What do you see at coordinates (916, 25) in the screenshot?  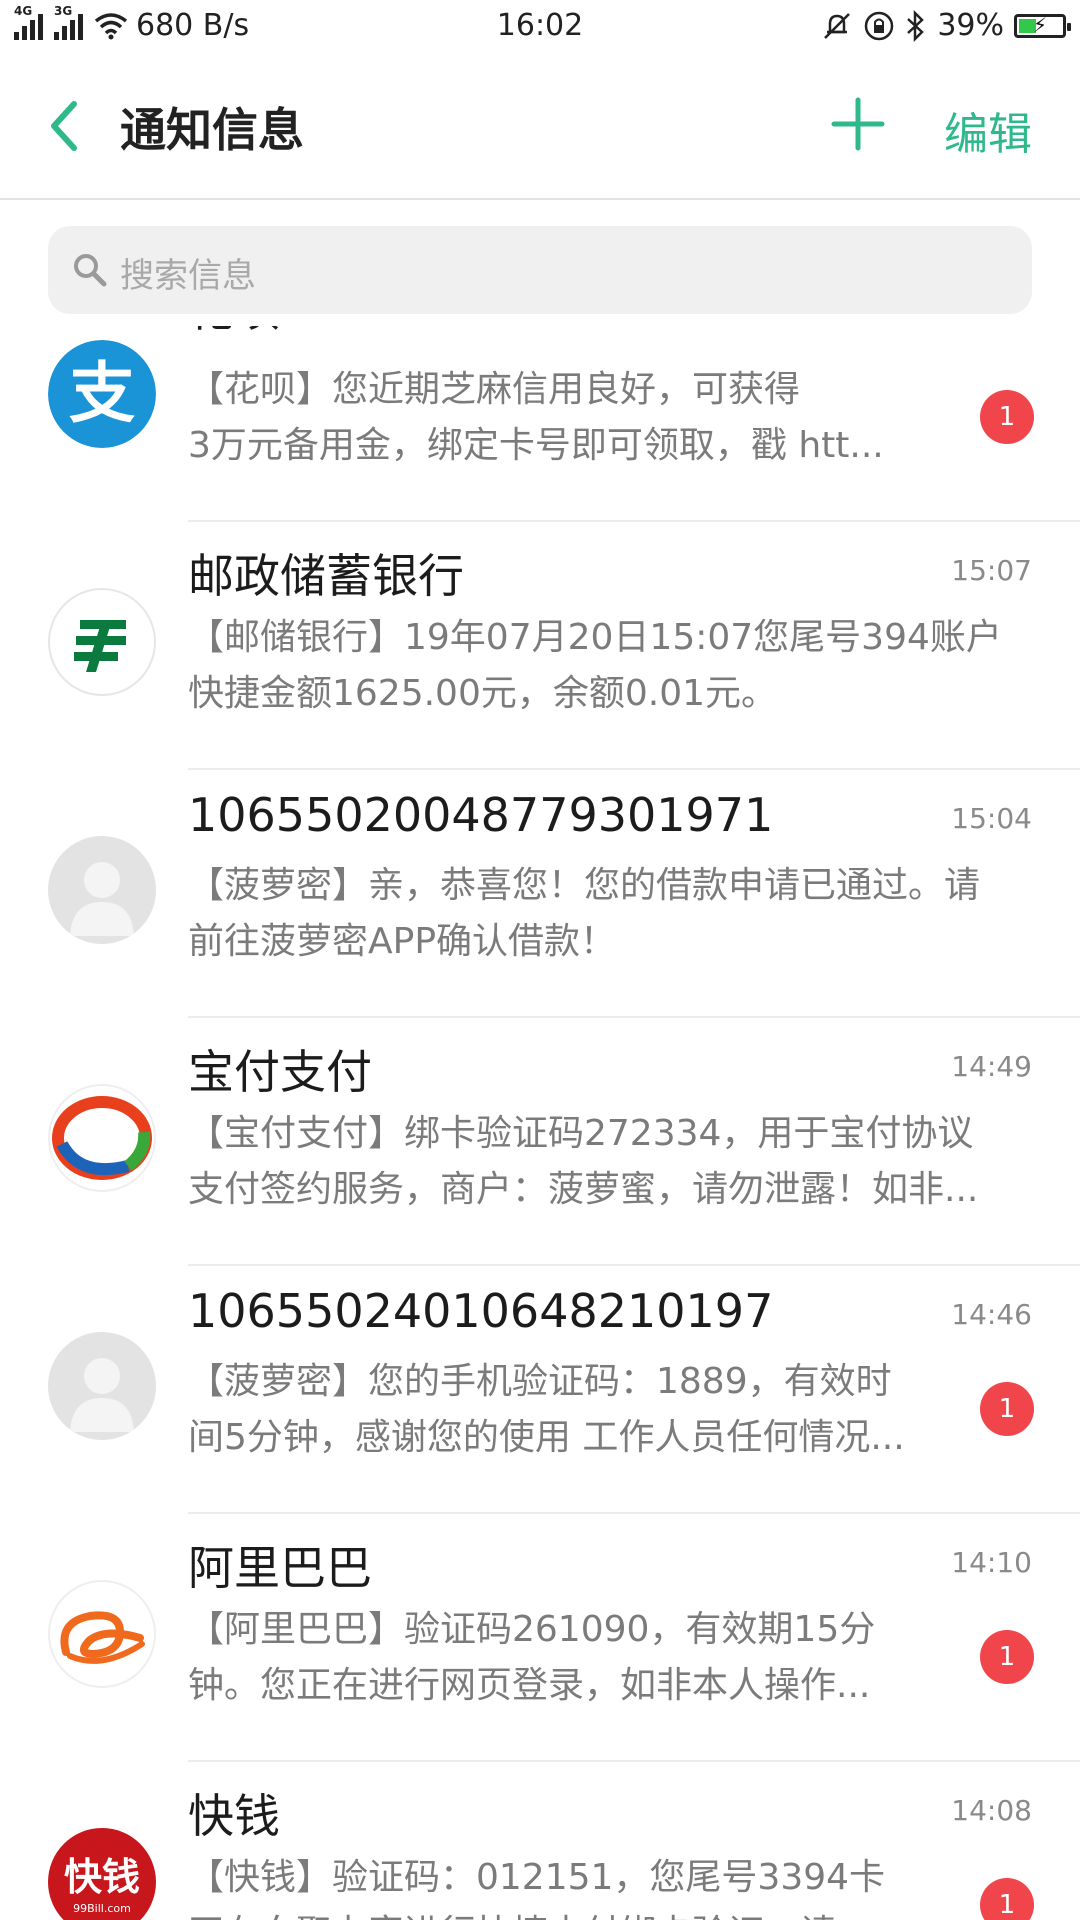 I see `bluetooth-icon` at bounding box center [916, 25].